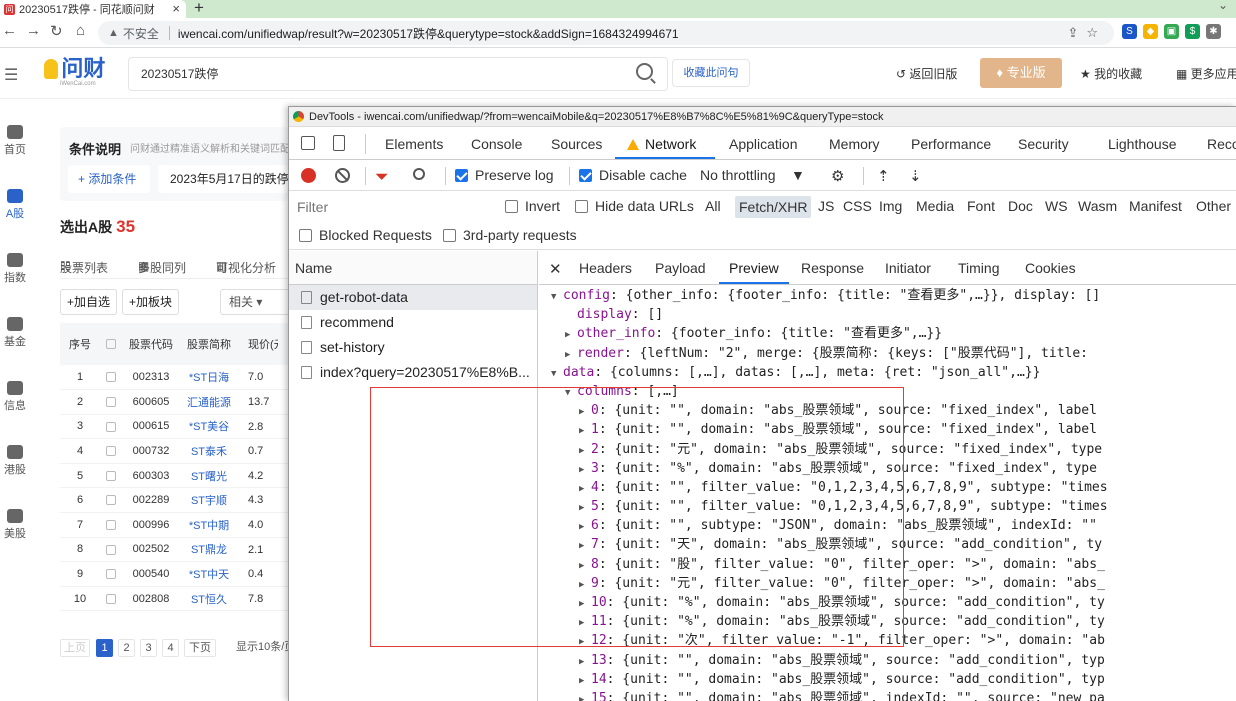 The height and width of the screenshot is (701, 1236). I want to click on network-conditions-icon: ⚙, so click(837, 176).